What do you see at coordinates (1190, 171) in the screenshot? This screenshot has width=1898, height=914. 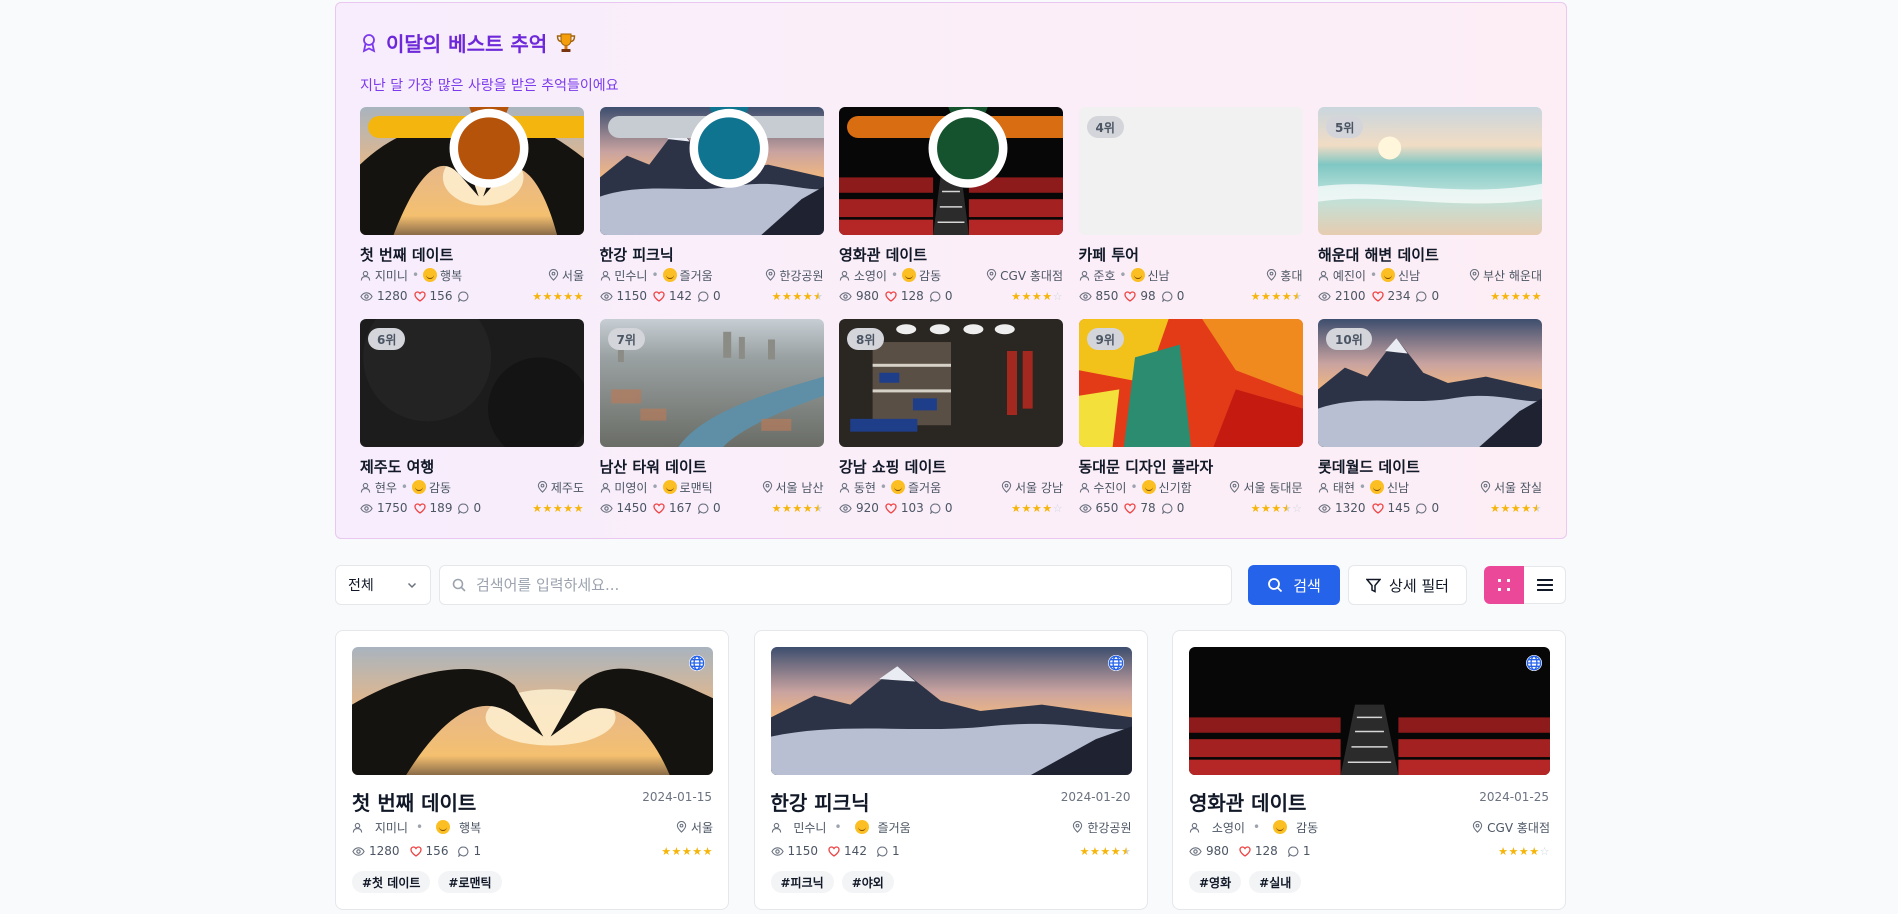 I see `best-memory-image: 4위` at bounding box center [1190, 171].